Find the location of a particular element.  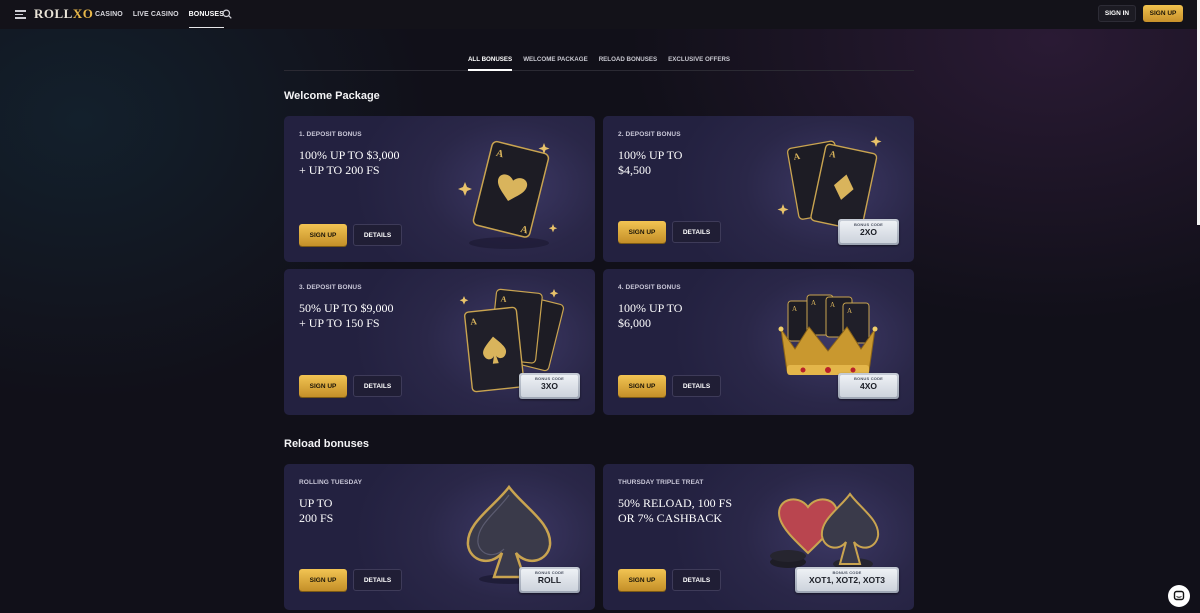

card-headline: 50% RELOAD, 100 FS OR 7% CASHBACK is located at coordinates (675, 510).